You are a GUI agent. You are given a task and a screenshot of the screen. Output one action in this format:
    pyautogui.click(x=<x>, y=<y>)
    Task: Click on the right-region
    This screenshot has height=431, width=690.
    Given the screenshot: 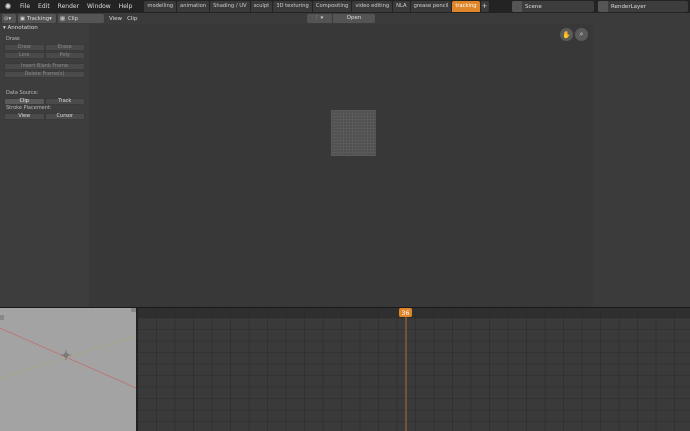 What is the action you would take?
    pyautogui.click(x=641, y=165)
    